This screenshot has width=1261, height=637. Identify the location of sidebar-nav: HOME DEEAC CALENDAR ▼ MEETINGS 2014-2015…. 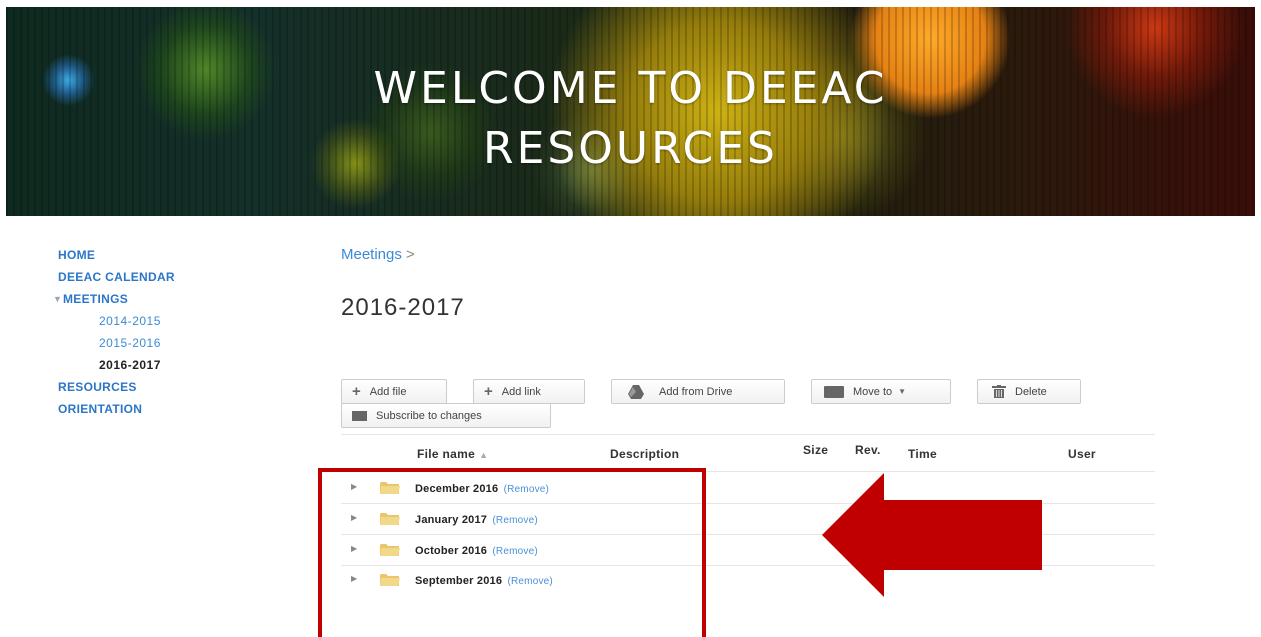
(155, 332).